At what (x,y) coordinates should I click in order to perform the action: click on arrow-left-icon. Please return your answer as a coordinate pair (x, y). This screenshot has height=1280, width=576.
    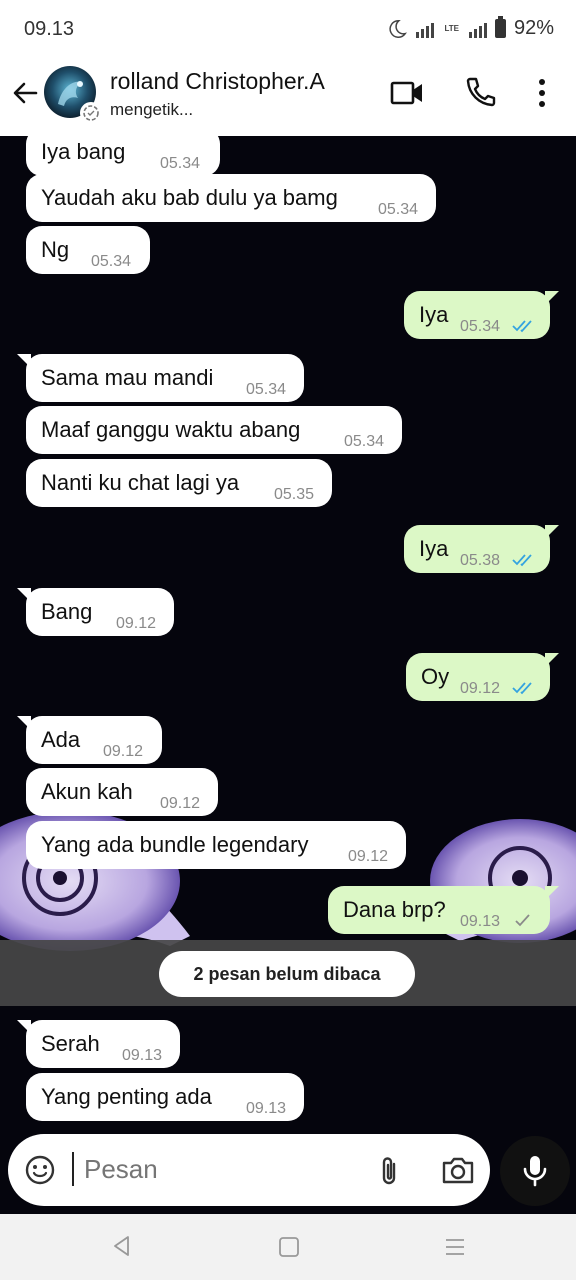
    Looking at the image, I should click on (25, 93).